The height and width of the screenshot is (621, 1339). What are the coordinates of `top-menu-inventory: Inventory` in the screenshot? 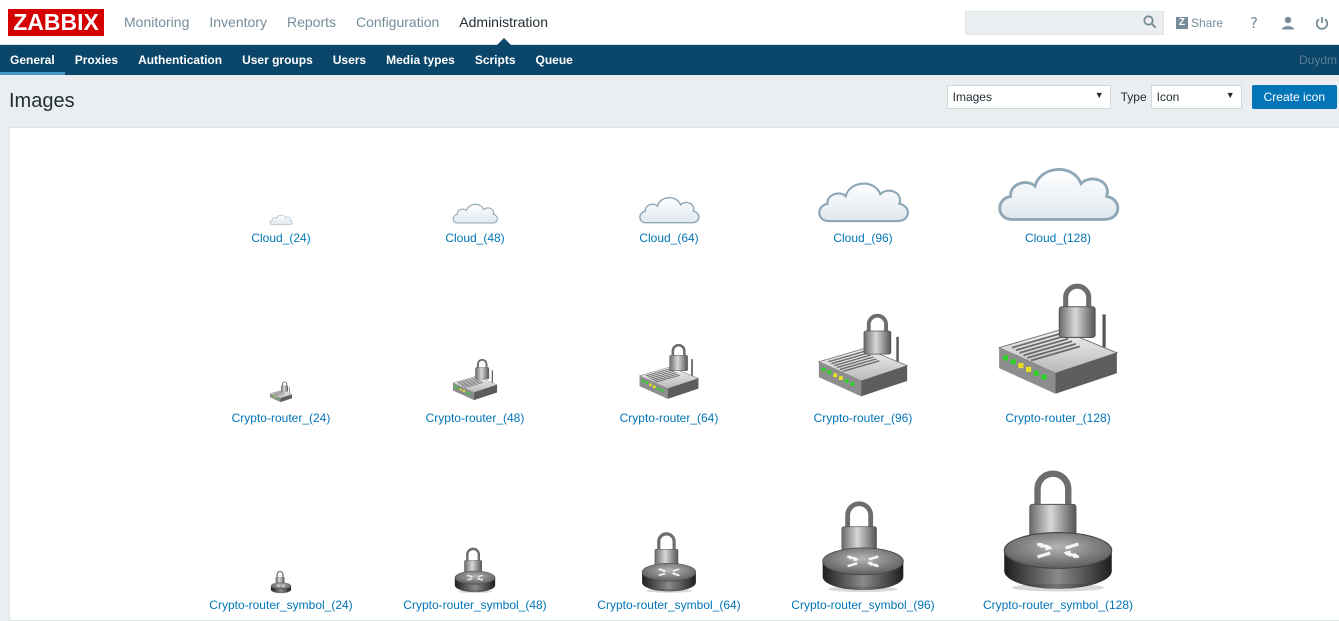 It's located at (238, 22).